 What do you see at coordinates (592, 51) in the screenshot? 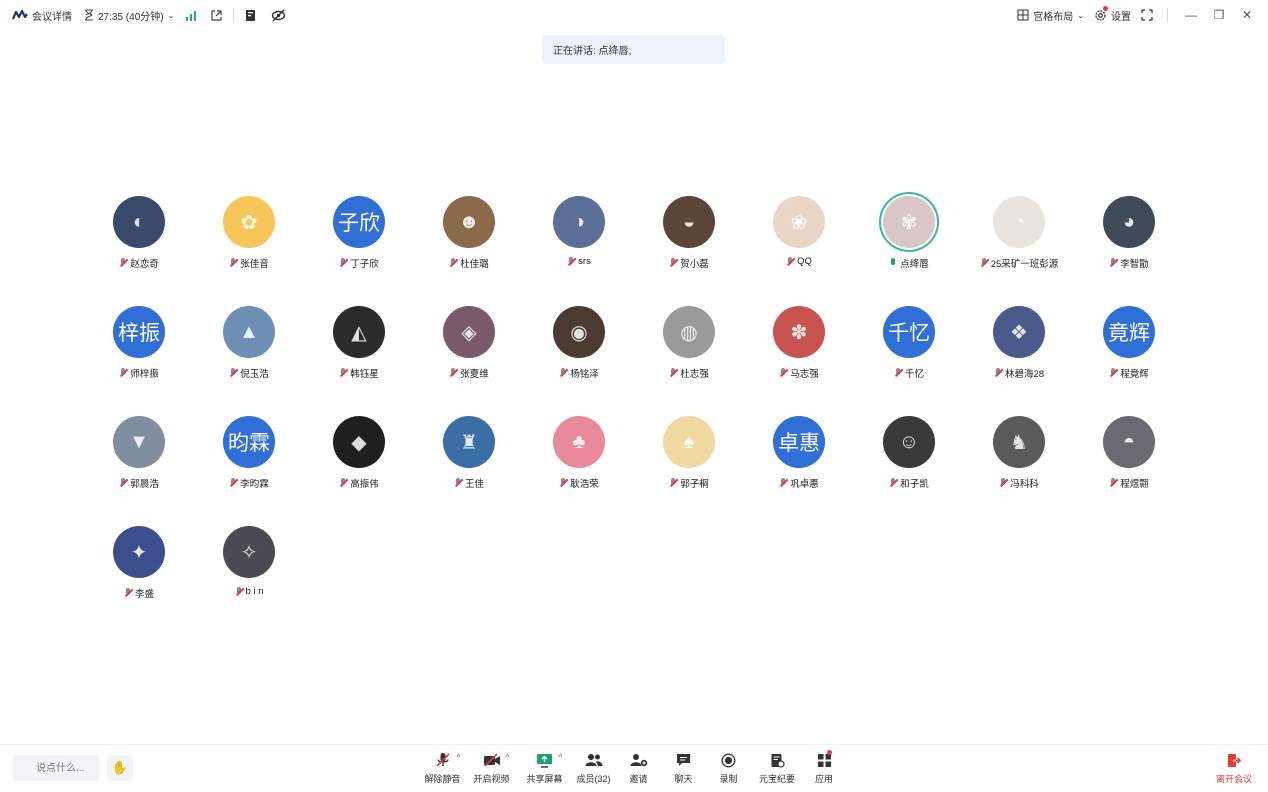
I see `speaking-text: 正在讲话: 点绛唇;` at bounding box center [592, 51].